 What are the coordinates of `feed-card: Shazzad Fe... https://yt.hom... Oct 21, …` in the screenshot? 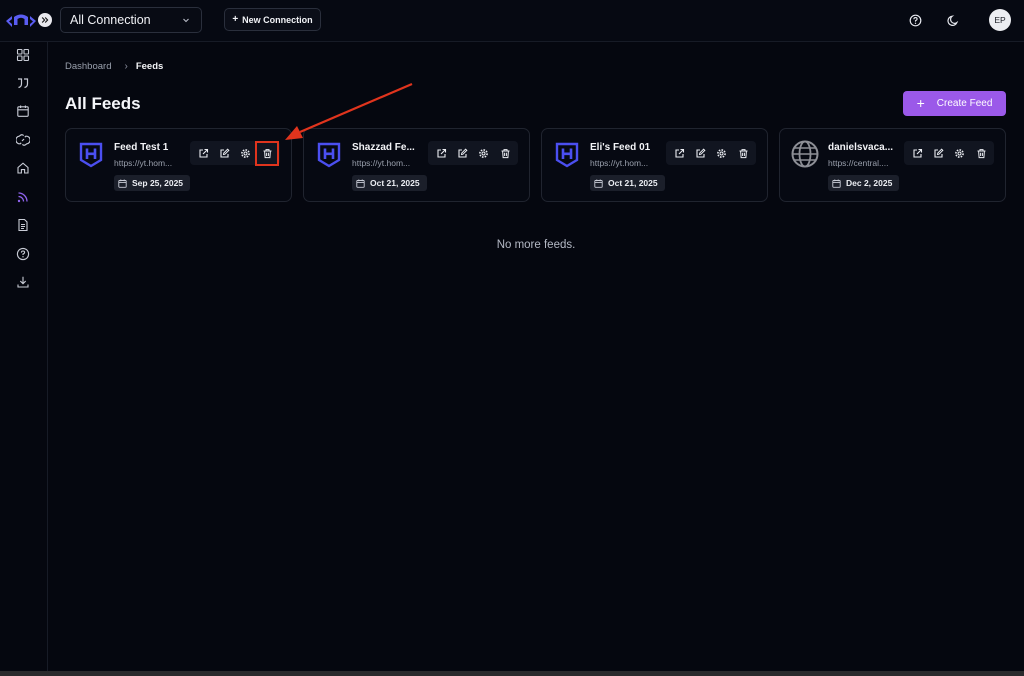 It's located at (416, 165).